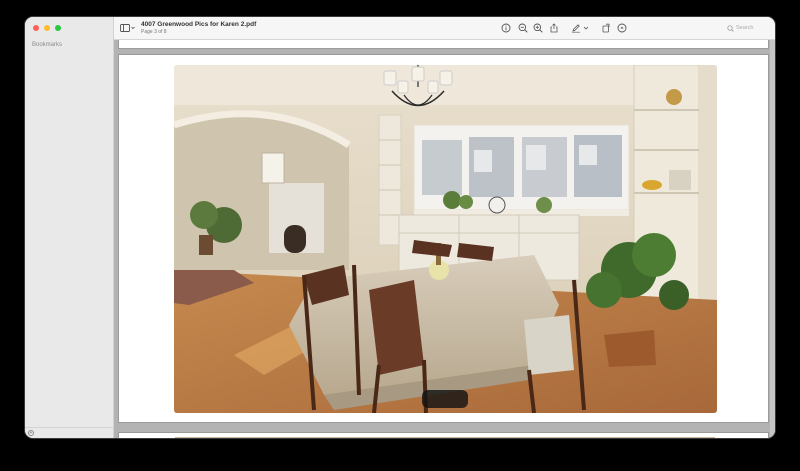 Image resolution: width=800 pixels, height=471 pixels. Describe the element at coordinates (199, 24) in the screenshot. I see `document-title: 4007 Greenwood Pics for Karen 2.pdf` at that location.